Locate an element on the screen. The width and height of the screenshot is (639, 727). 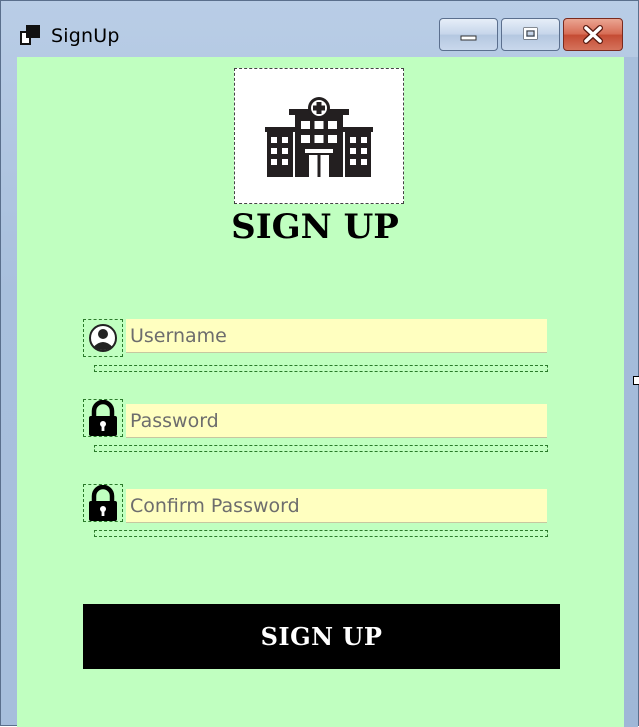
username-icon-box is located at coordinates (103, 338).